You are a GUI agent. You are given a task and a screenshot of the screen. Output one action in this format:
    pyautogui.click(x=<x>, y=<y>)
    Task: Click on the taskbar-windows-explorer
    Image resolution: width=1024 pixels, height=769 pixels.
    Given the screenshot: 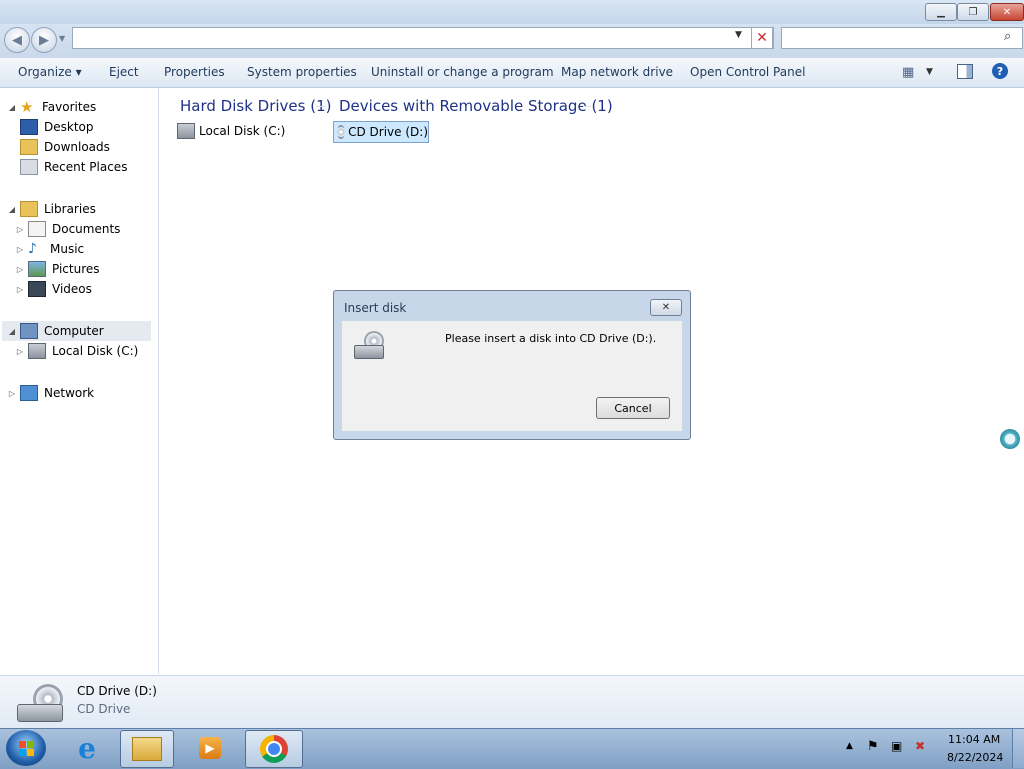 What is the action you would take?
    pyautogui.click(x=147, y=749)
    